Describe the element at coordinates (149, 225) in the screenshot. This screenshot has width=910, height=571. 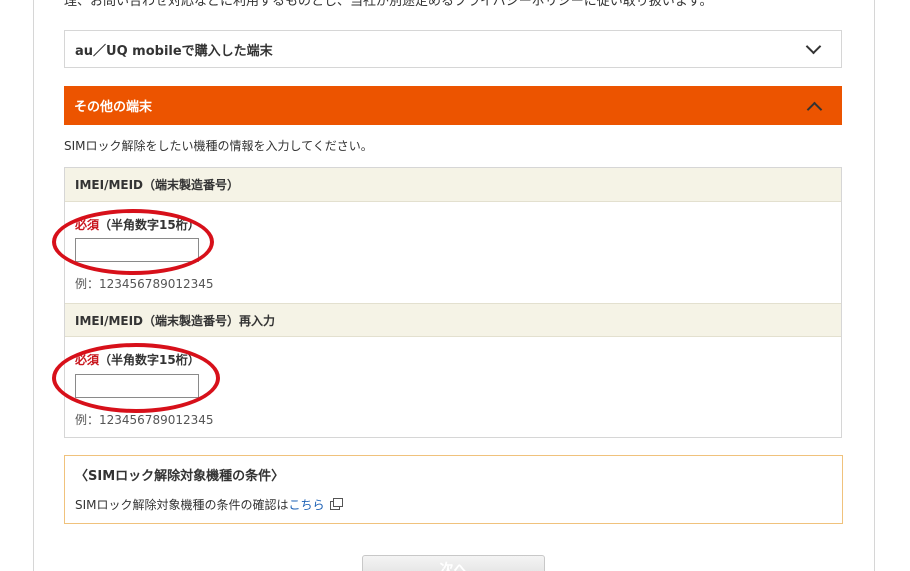
I see `imei-rule: （半角数字15桁）` at that location.